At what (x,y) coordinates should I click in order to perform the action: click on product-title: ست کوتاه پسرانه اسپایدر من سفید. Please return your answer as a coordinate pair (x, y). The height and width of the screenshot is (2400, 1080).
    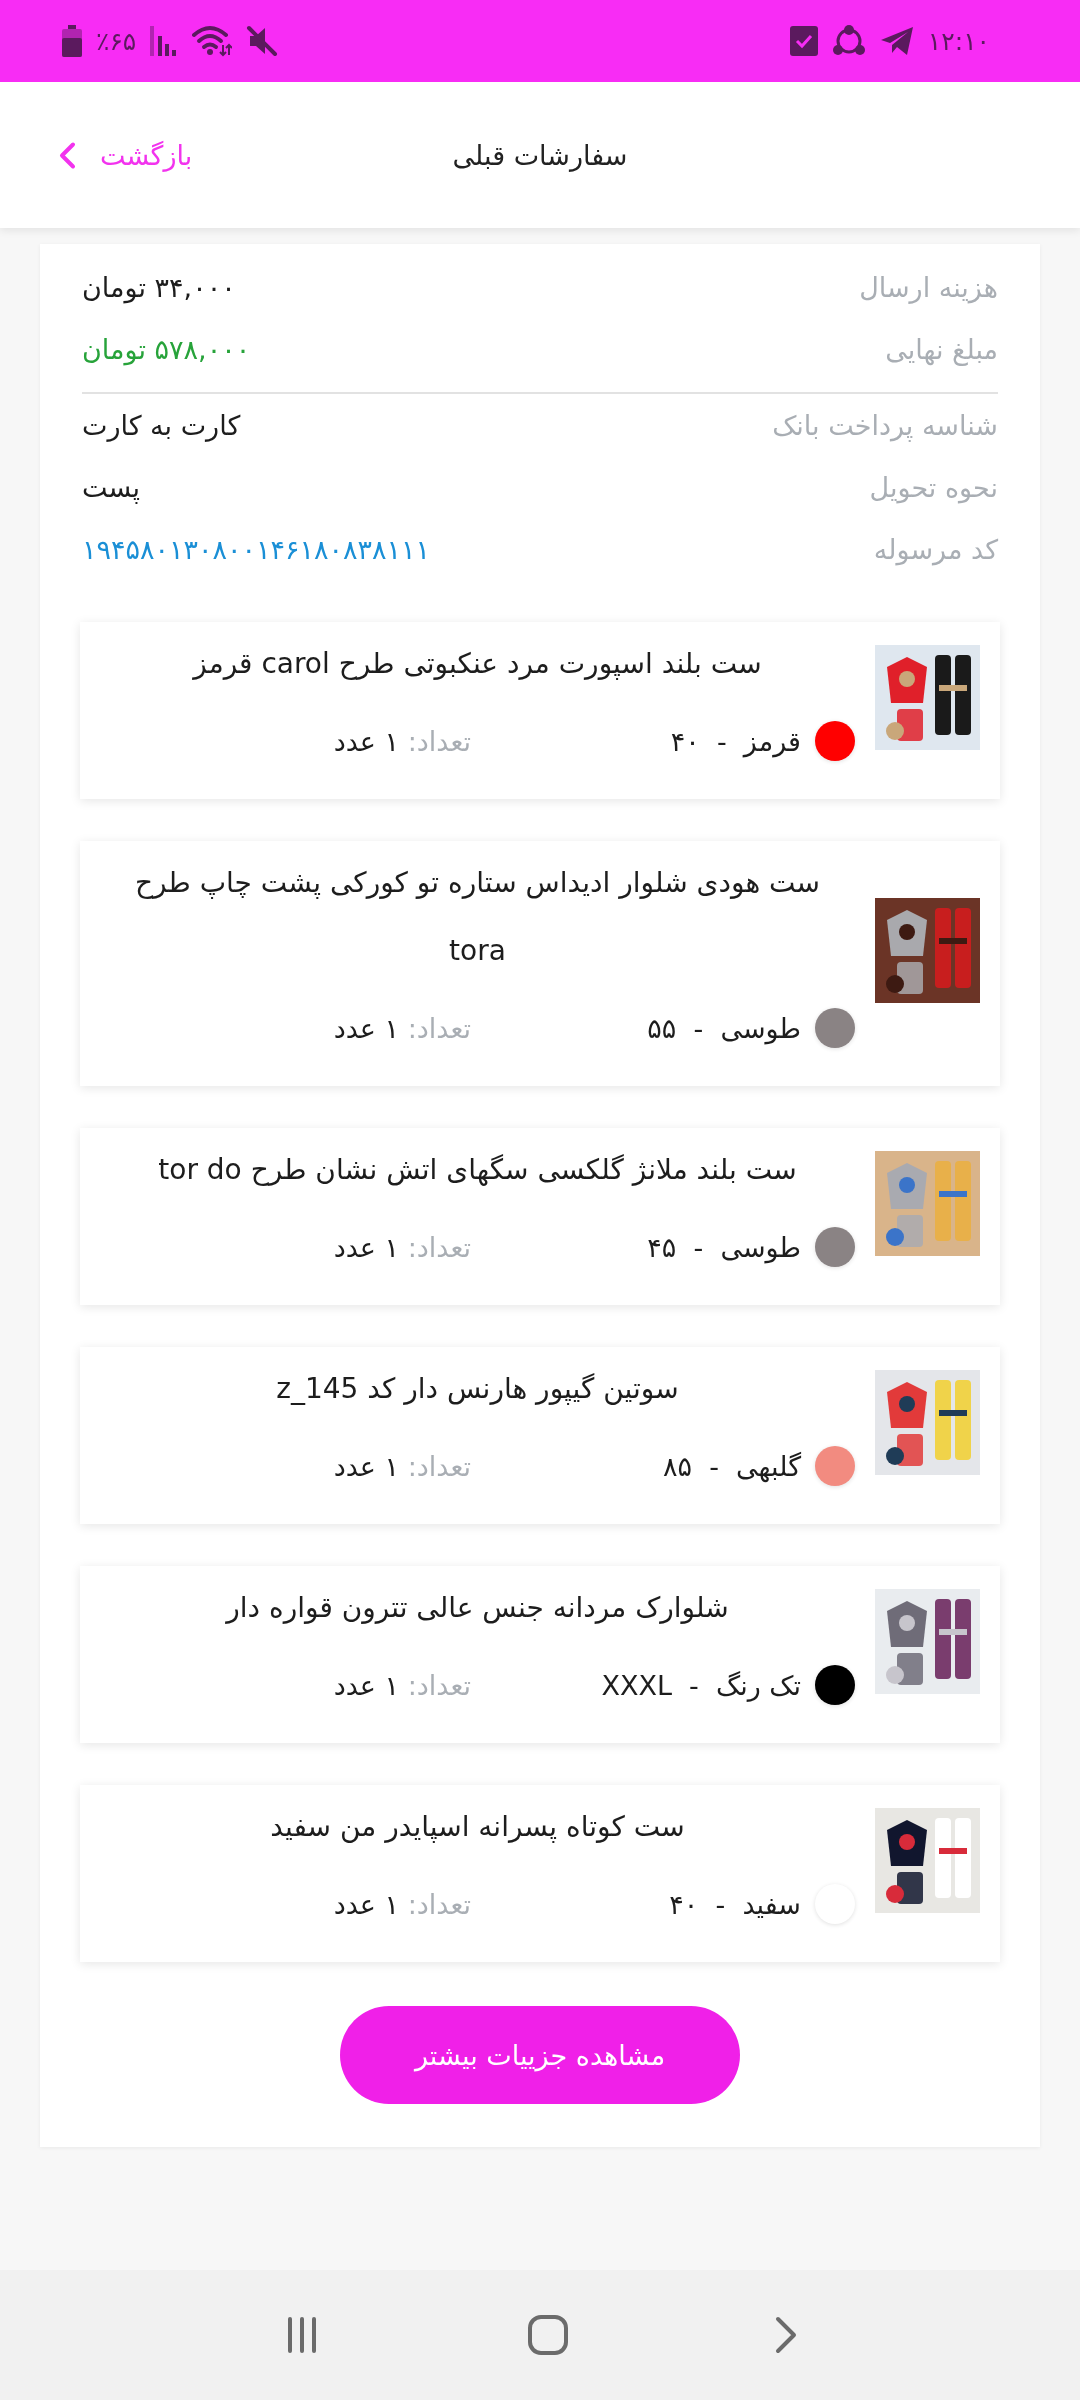
    Looking at the image, I should click on (477, 1827).